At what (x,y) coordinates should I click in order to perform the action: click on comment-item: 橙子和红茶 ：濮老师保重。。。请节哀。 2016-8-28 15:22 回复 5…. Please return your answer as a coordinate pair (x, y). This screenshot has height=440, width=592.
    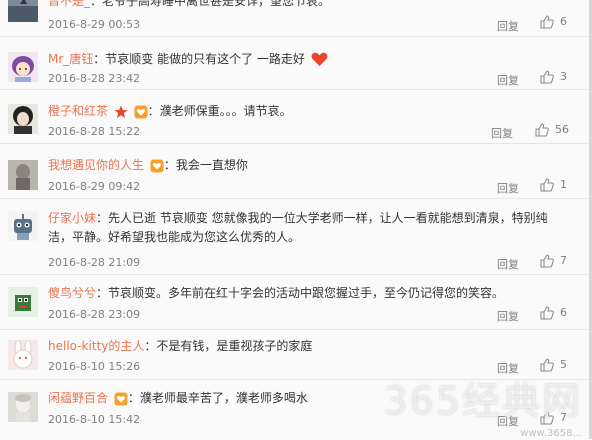
    Looking at the image, I should click on (296, 117).